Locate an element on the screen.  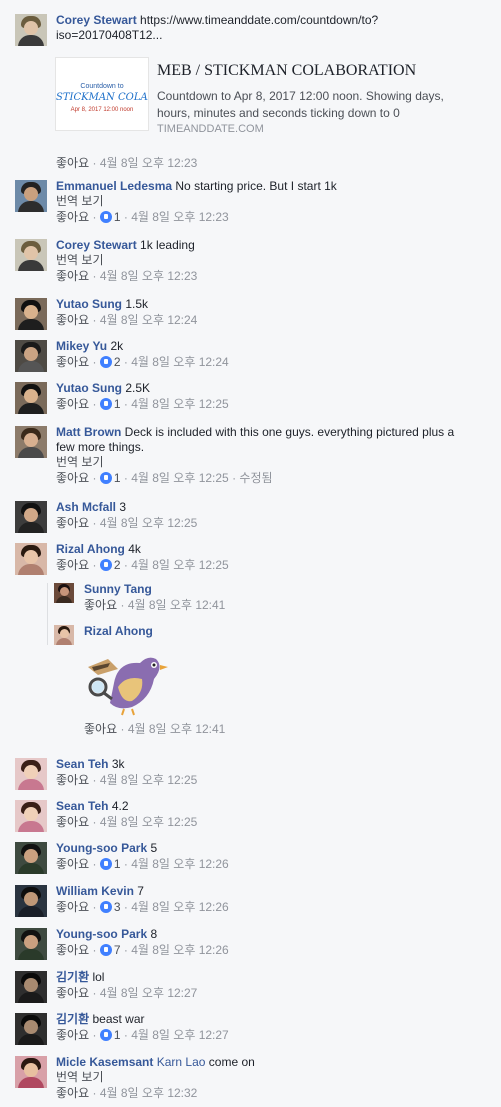
commenter-name: Emmanuel Ledesma is located at coordinates (114, 186).